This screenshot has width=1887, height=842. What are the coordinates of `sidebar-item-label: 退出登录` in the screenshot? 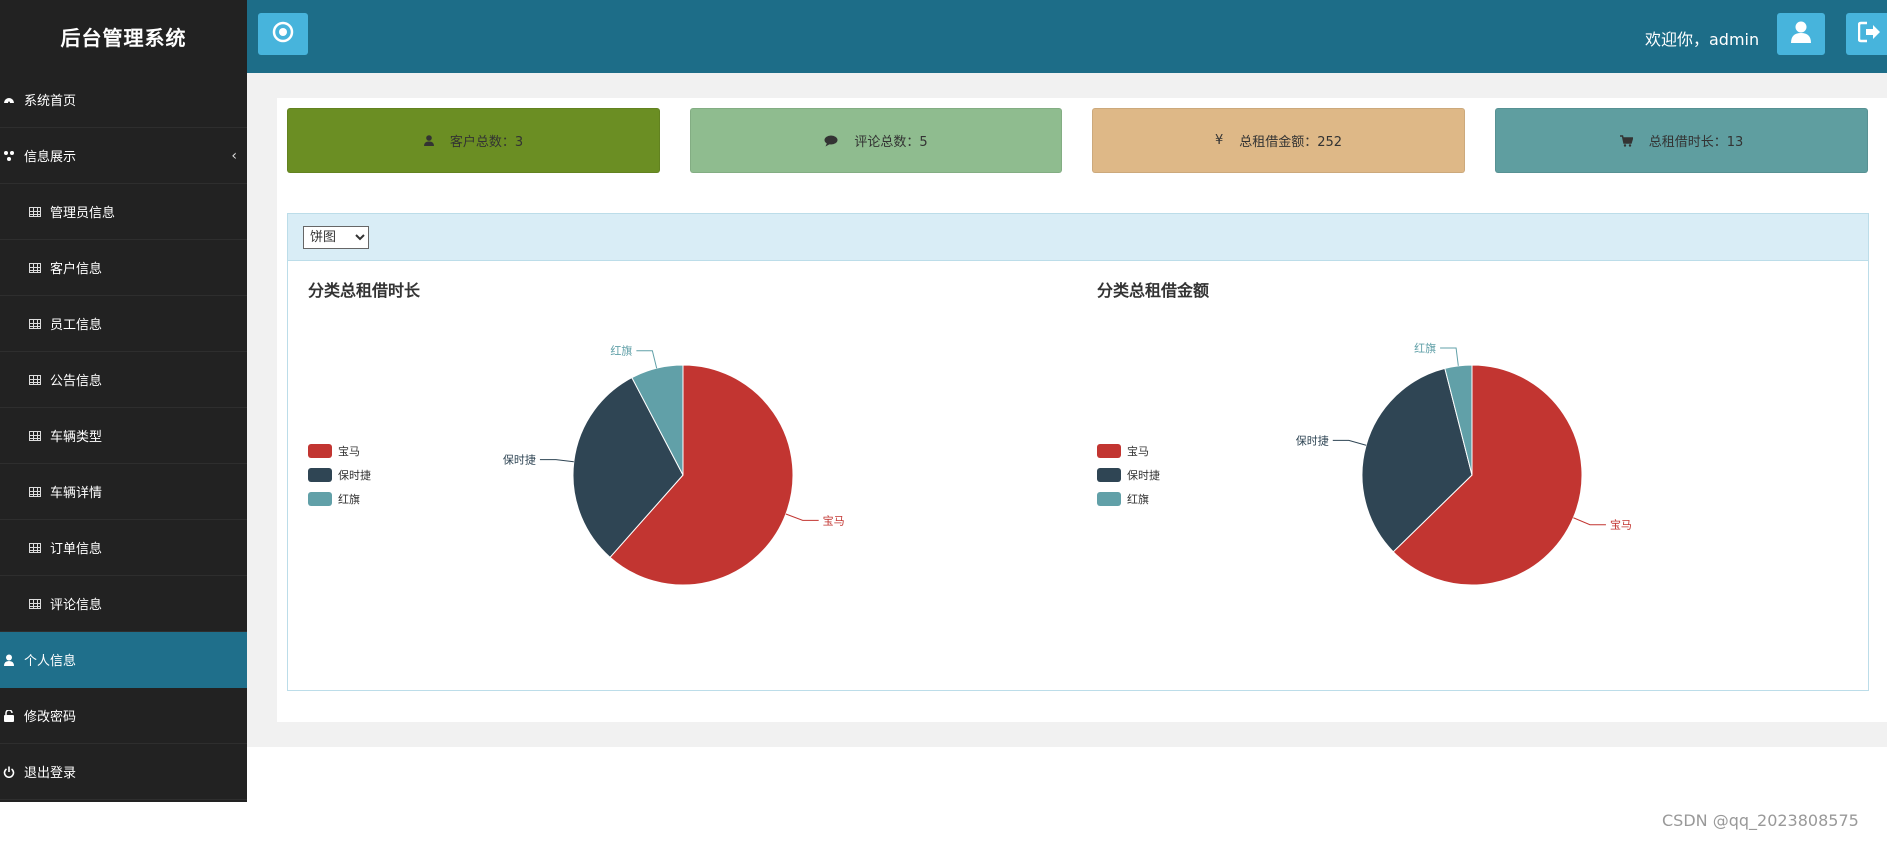 It's located at (50, 773).